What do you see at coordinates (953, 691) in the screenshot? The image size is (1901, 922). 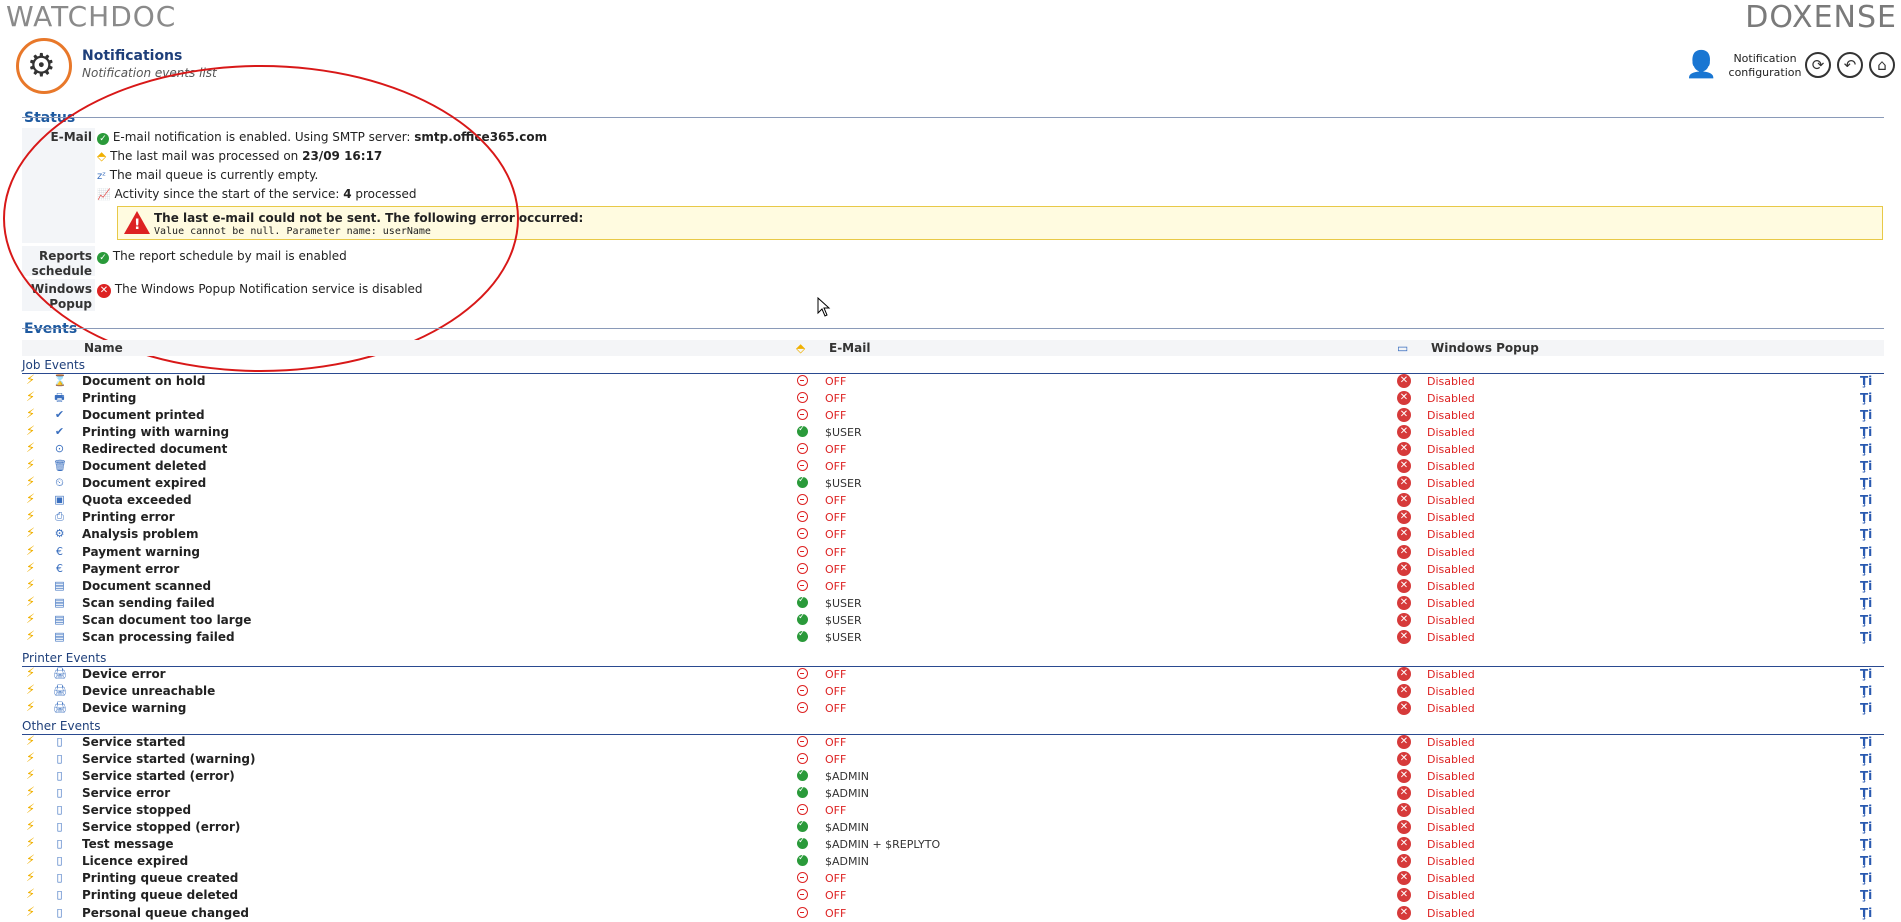 I see `event-row: ⚡ 🖨 Device unreachable OFF ✕ Disabled Ţi` at bounding box center [953, 691].